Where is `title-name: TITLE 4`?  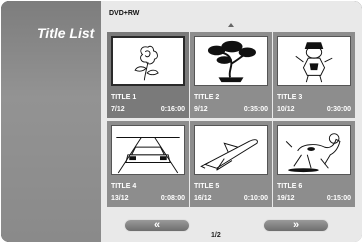
title-name: TITLE 4 is located at coordinates (124, 186).